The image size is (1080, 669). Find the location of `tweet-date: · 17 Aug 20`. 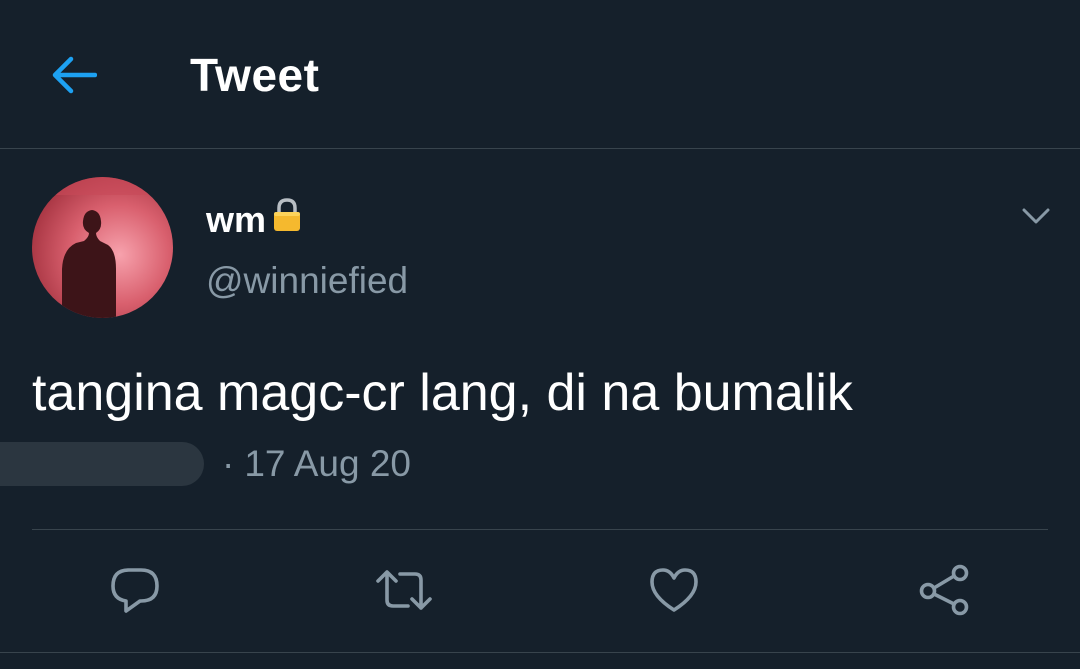

tweet-date: · 17 Aug 20 is located at coordinates (316, 464).